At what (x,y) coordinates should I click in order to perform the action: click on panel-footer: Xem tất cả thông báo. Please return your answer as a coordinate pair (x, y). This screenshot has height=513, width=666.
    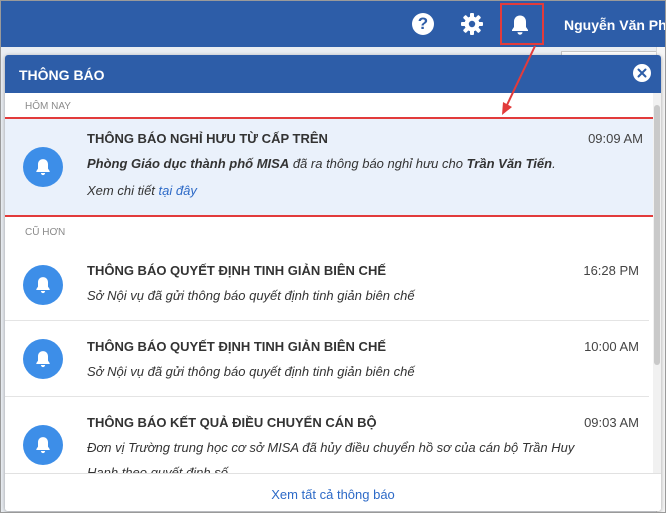
    Looking at the image, I should click on (333, 492).